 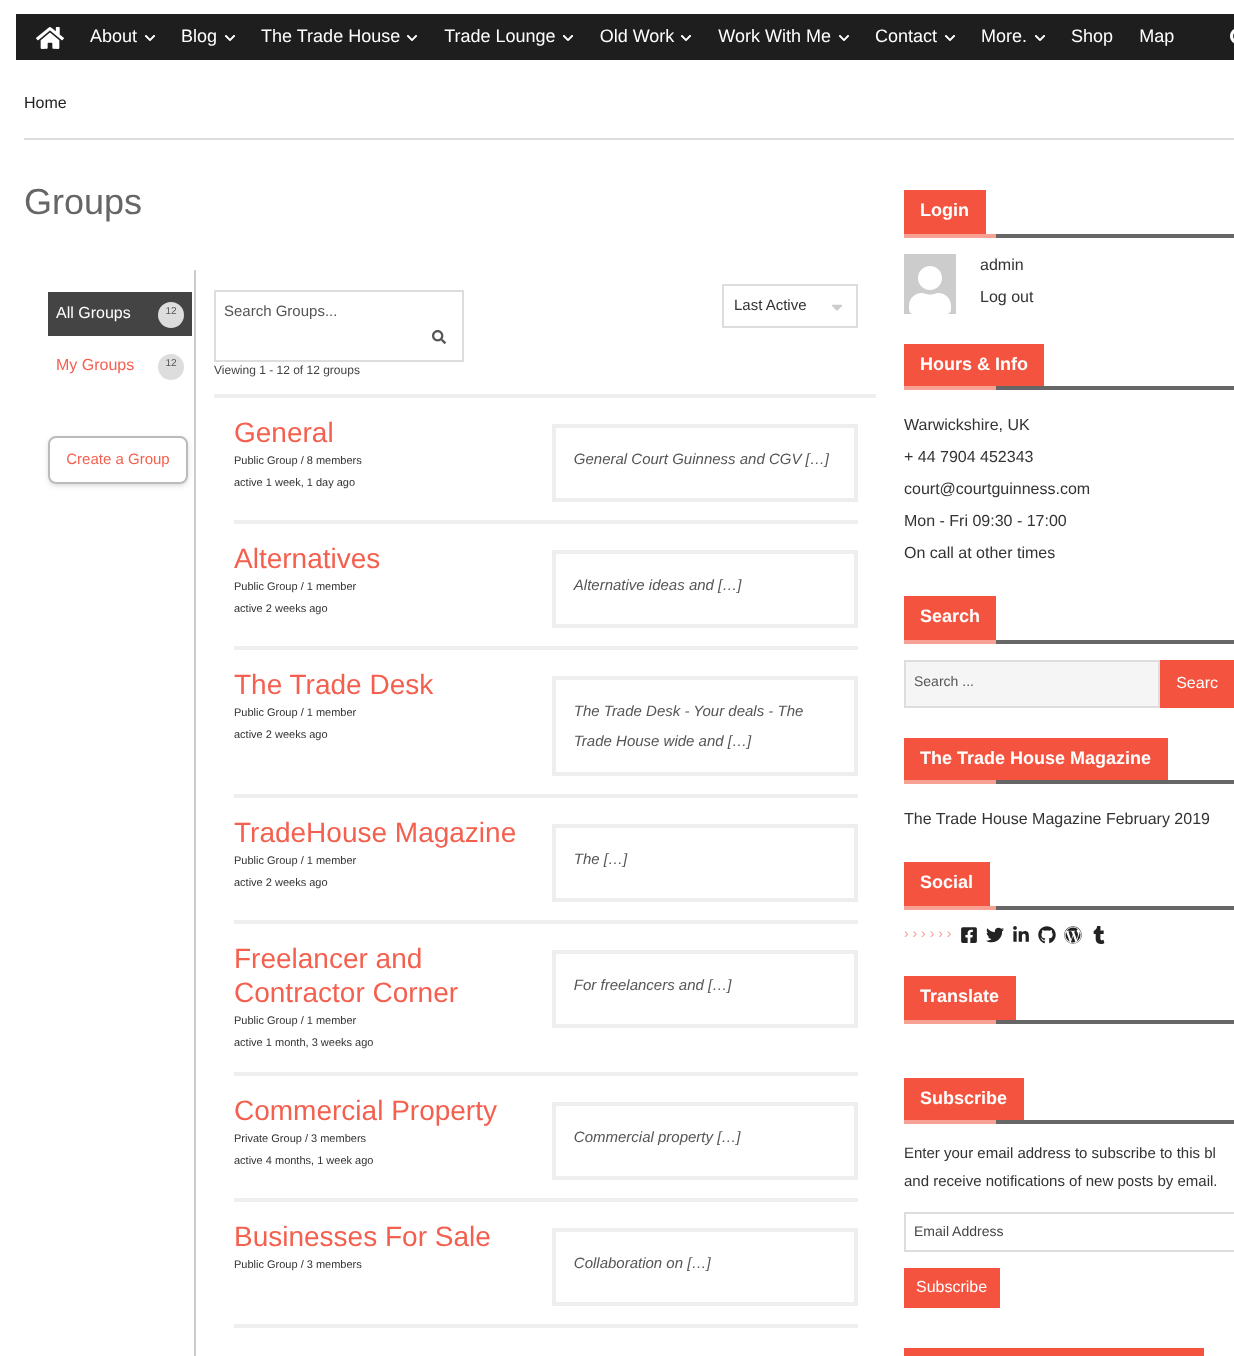 I want to click on nav-item: Work With Me, so click(x=783, y=37).